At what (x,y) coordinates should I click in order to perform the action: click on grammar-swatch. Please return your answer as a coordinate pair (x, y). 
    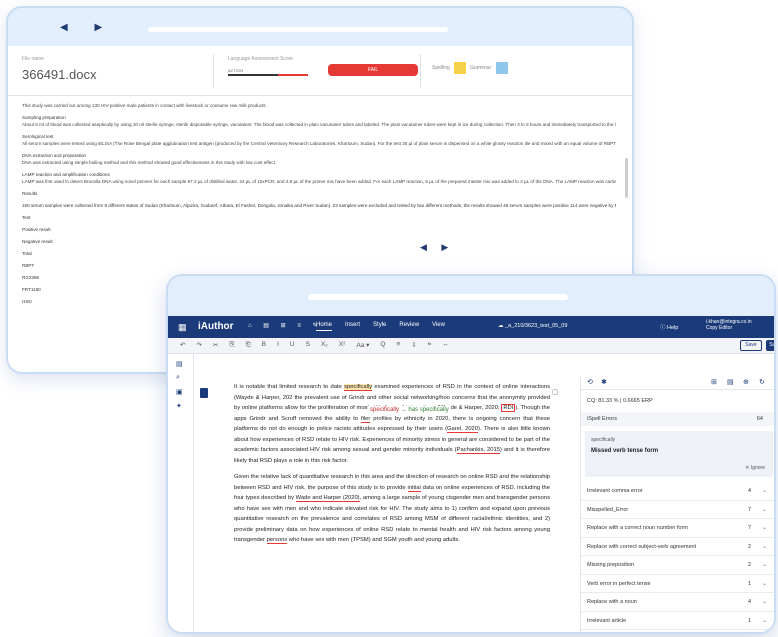
    Looking at the image, I should click on (502, 68).